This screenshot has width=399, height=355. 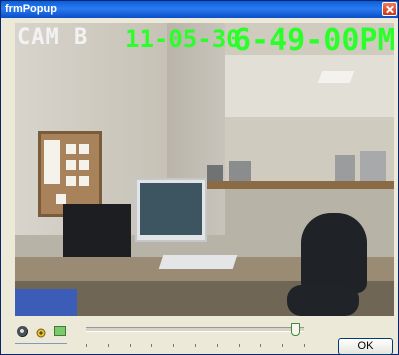 I want to click on date-overlay: 11-05-30, so click(x=183, y=39).